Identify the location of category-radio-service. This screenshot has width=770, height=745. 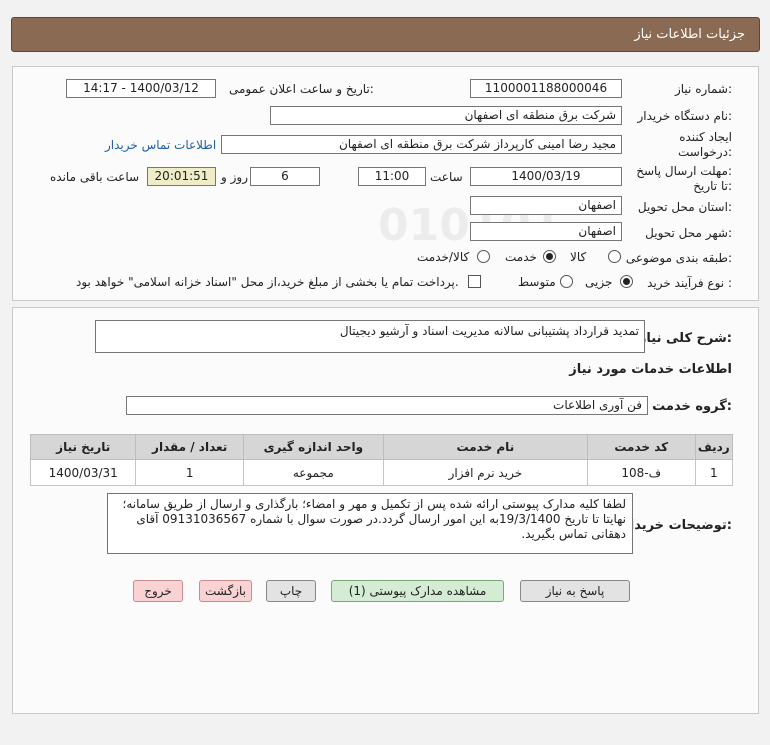
(549, 256).